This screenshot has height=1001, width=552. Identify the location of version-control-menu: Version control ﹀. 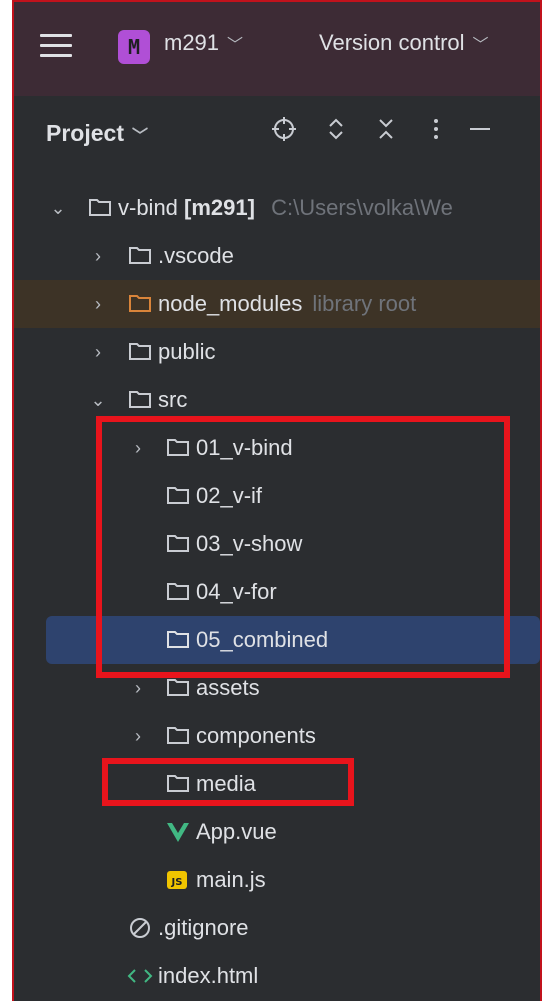
(404, 43).